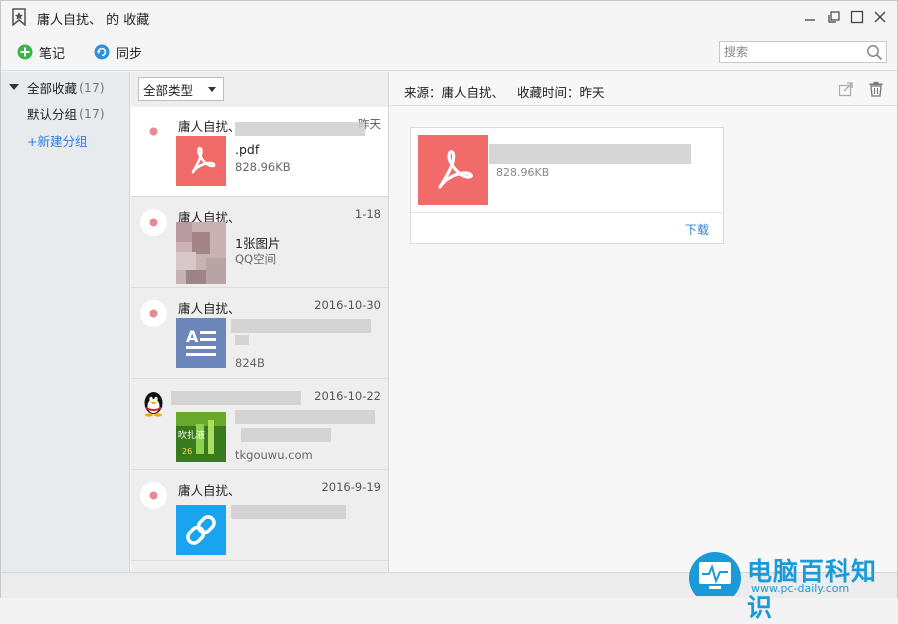 This screenshot has width=898, height=624. Describe the element at coordinates (256, 259) in the screenshot. I see `item-subtitle: QQ空间` at that location.